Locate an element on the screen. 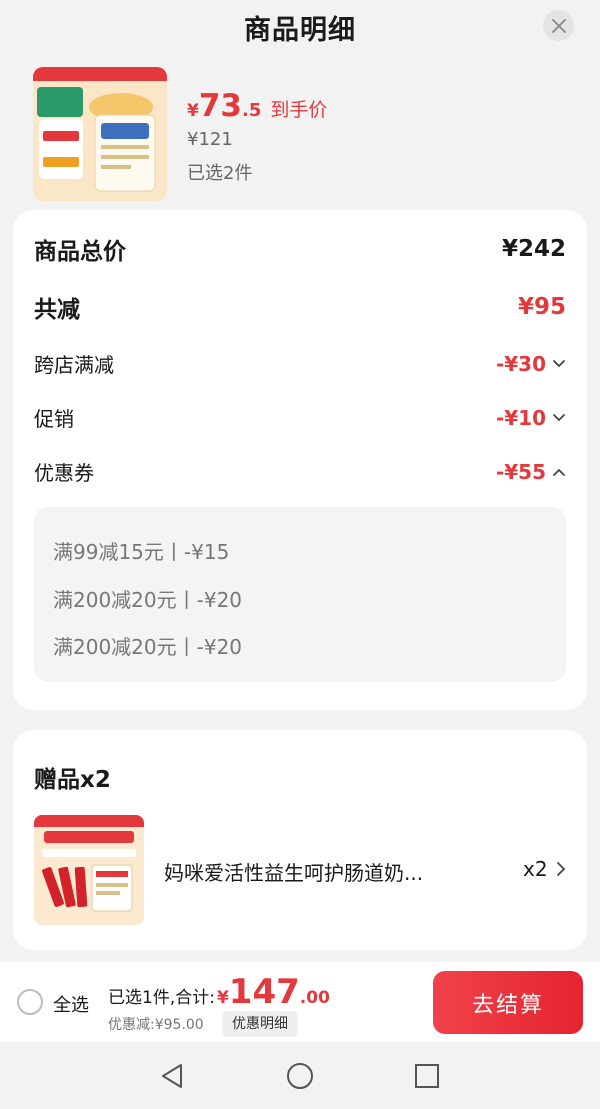 The height and width of the screenshot is (1109, 600). original-price: ¥121 is located at coordinates (210, 139).